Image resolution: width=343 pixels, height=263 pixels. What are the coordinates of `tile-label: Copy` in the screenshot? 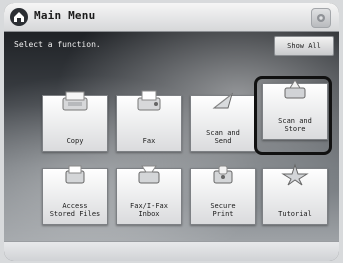 It's located at (75, 141).